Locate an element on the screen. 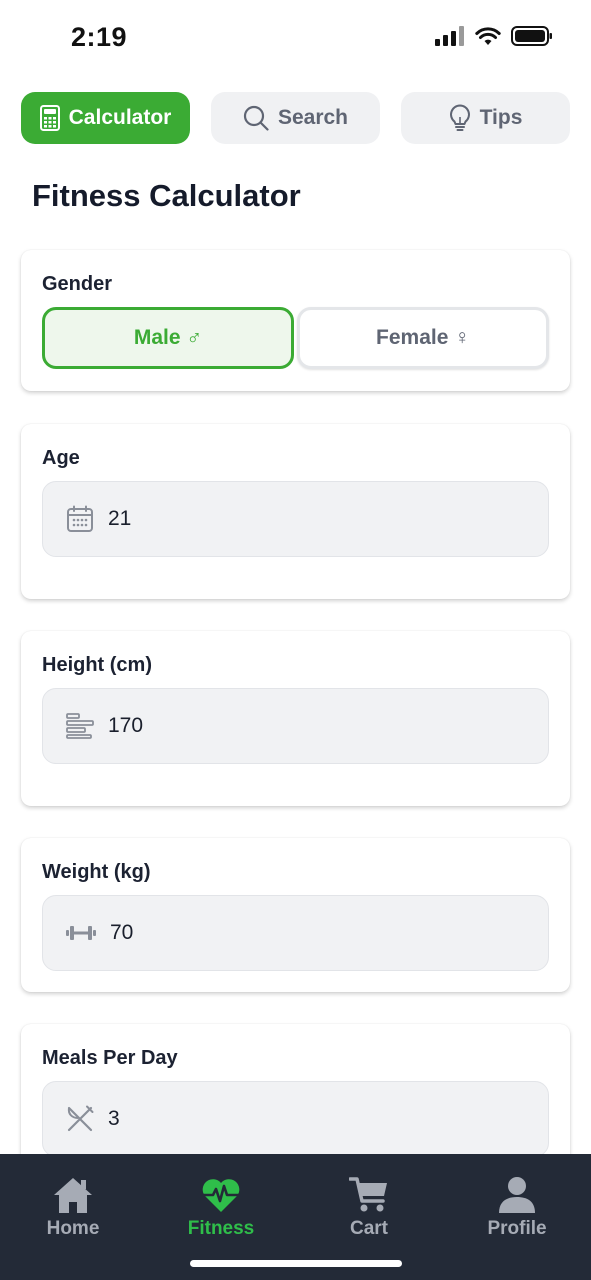  age-card: Age 21 is located at coordinates (295, 511).